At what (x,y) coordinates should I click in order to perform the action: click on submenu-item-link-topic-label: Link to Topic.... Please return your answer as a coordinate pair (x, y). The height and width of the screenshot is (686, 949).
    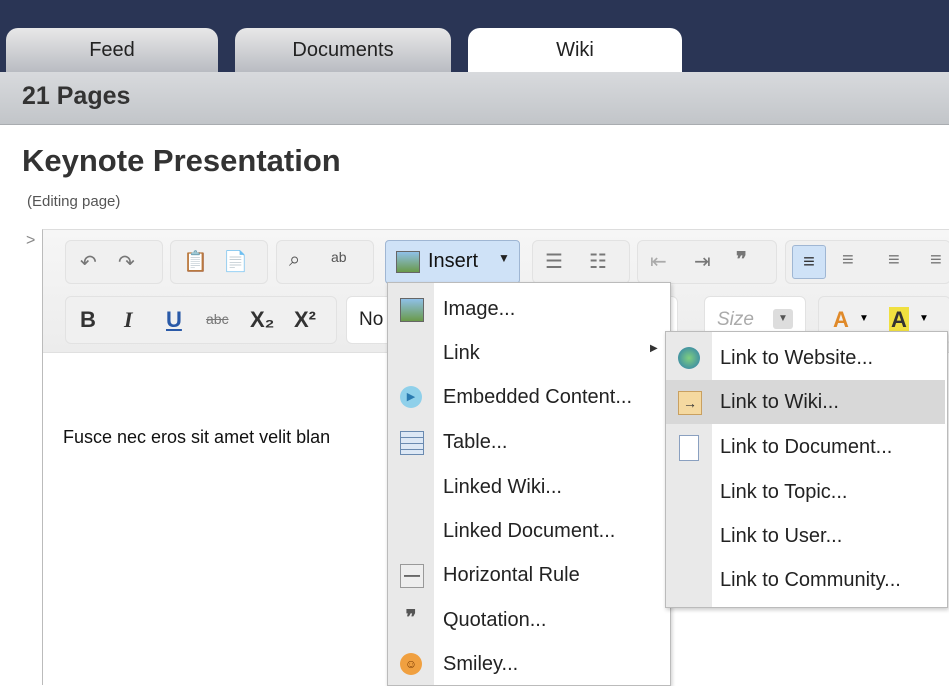
    Looking at the image, I should click on (784, 492).